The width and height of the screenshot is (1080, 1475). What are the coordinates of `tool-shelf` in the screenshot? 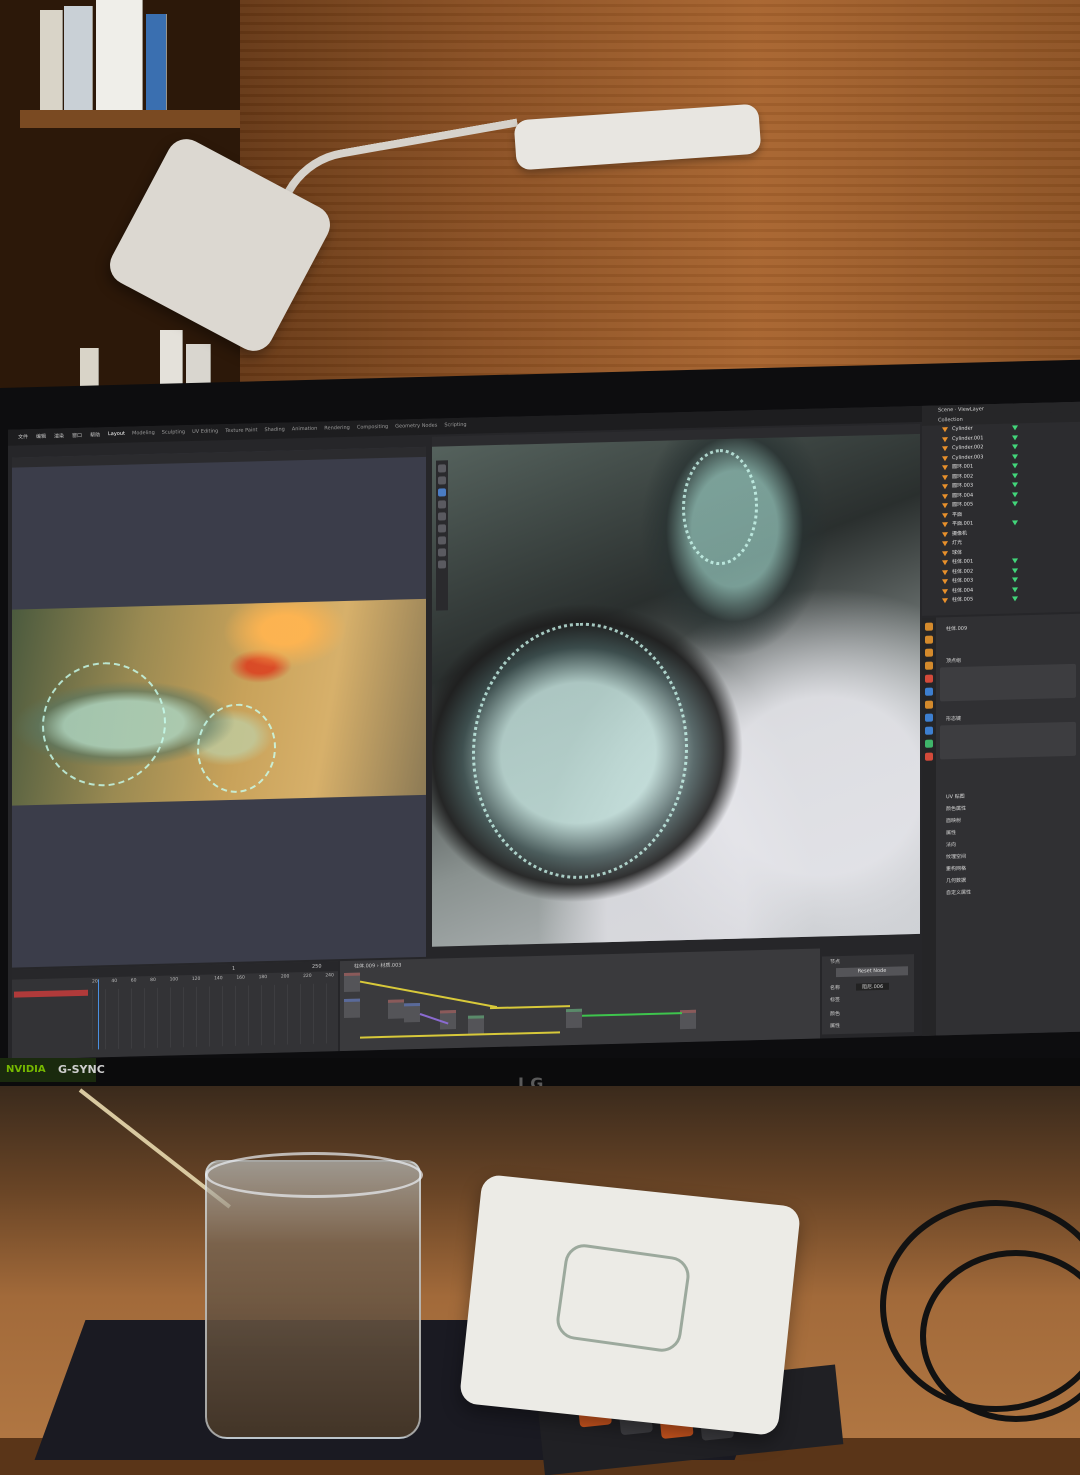 It's located at (442, 535).